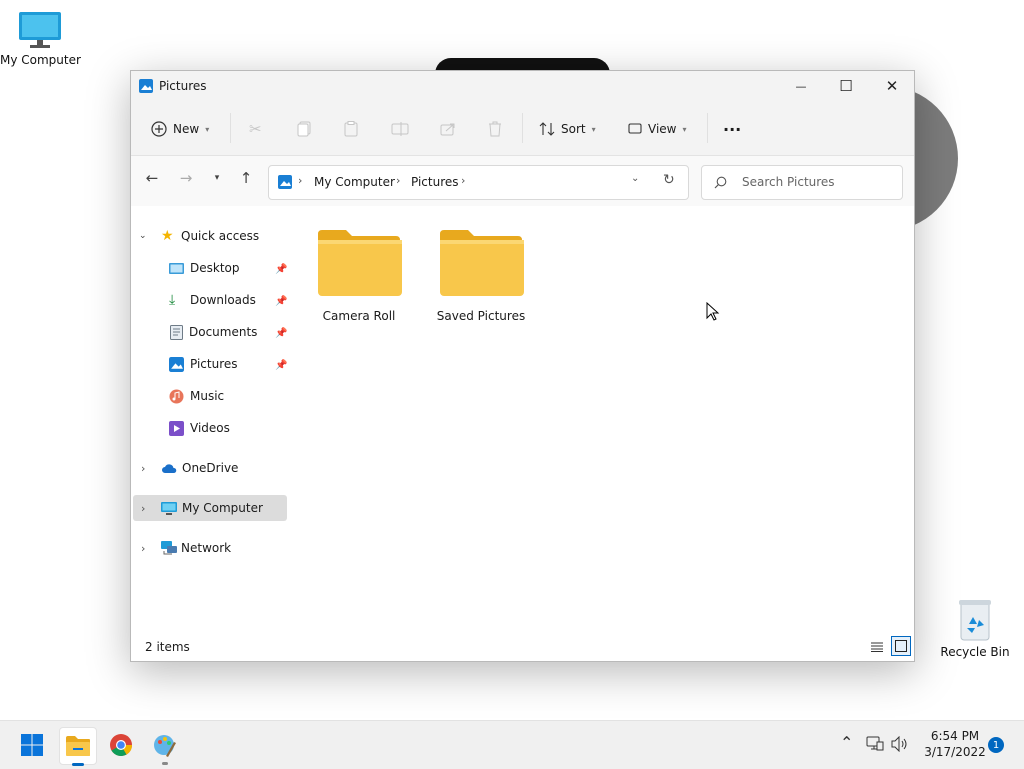  What do you see at coordinates (32, 745) in the screenshot?
I see `start-button` at bounding box center [32, 745].